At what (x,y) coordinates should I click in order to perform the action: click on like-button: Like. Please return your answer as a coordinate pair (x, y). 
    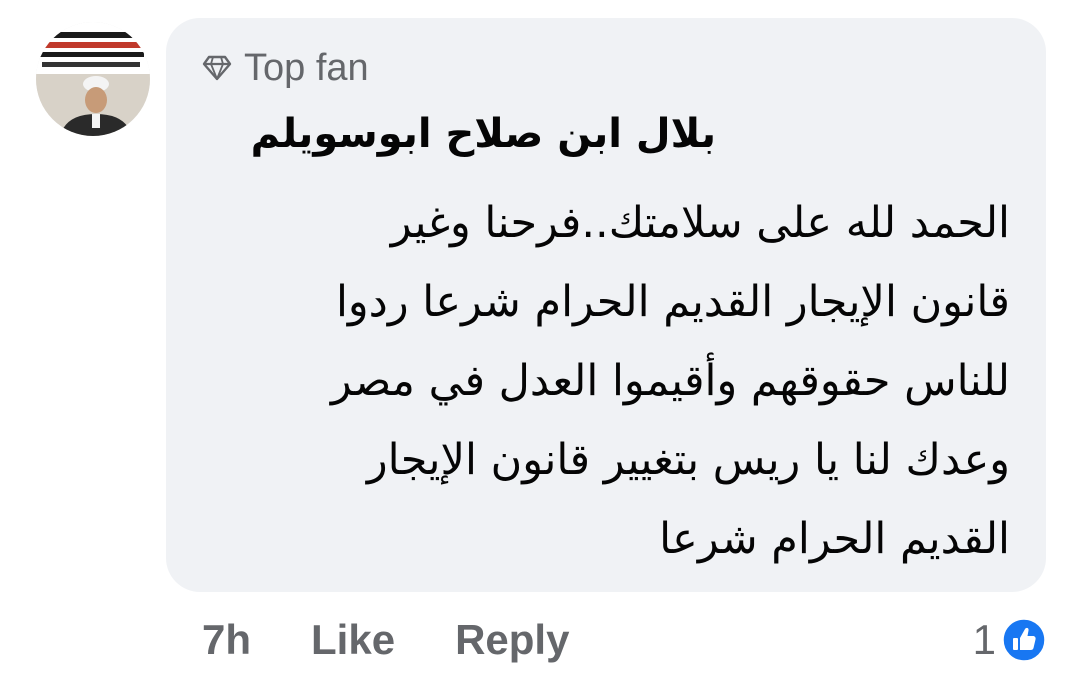
    Looking at the image, I should click on (353, 640).